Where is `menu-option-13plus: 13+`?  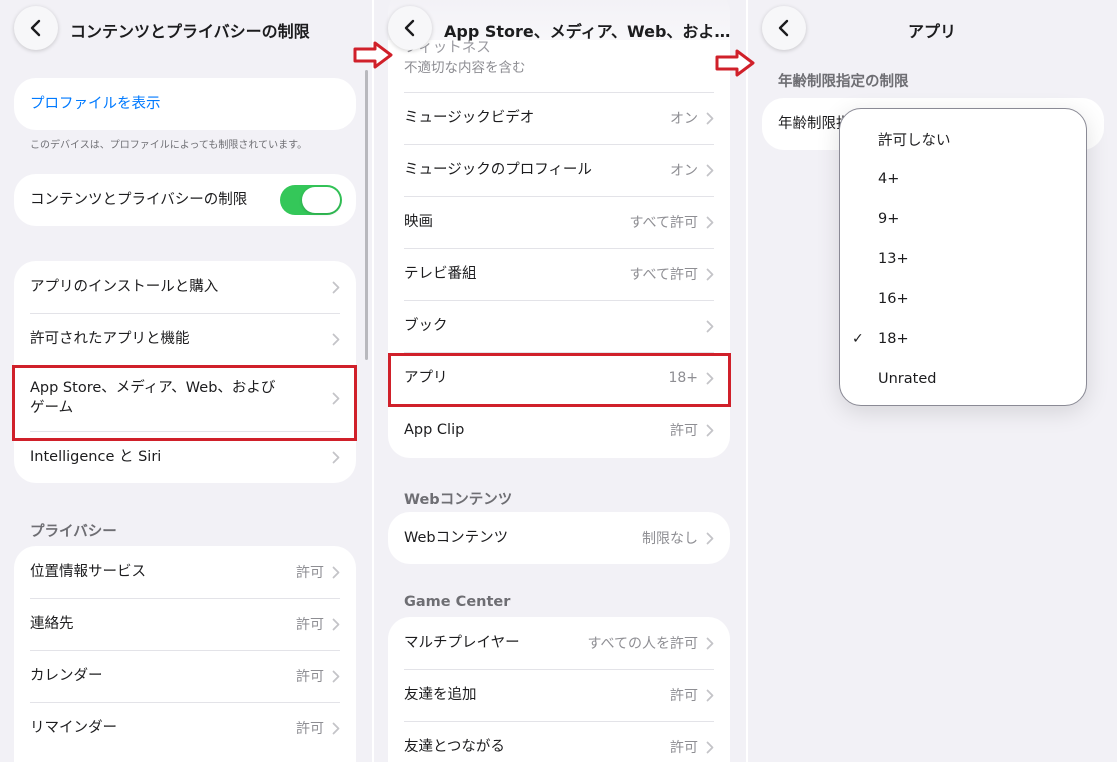 menu-option-13plus: 13+ is located at coordinates (963, 259).